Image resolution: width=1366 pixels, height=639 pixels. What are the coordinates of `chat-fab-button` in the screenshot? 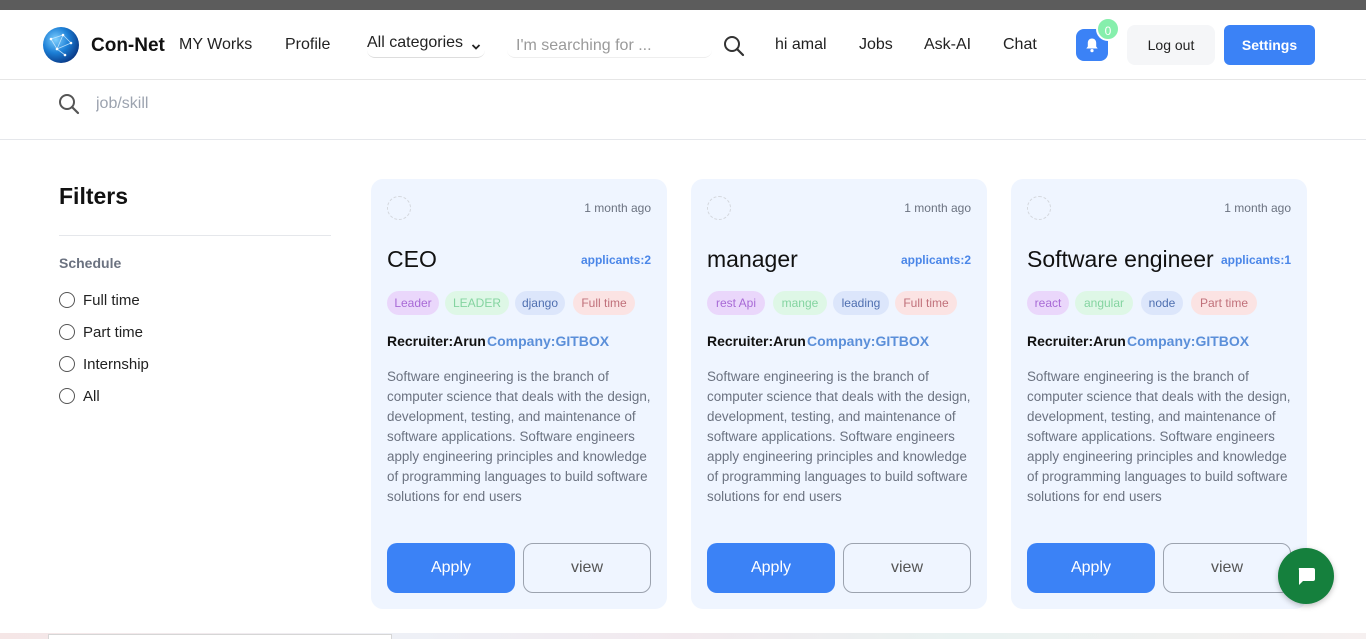 It's located at (1306, 576).